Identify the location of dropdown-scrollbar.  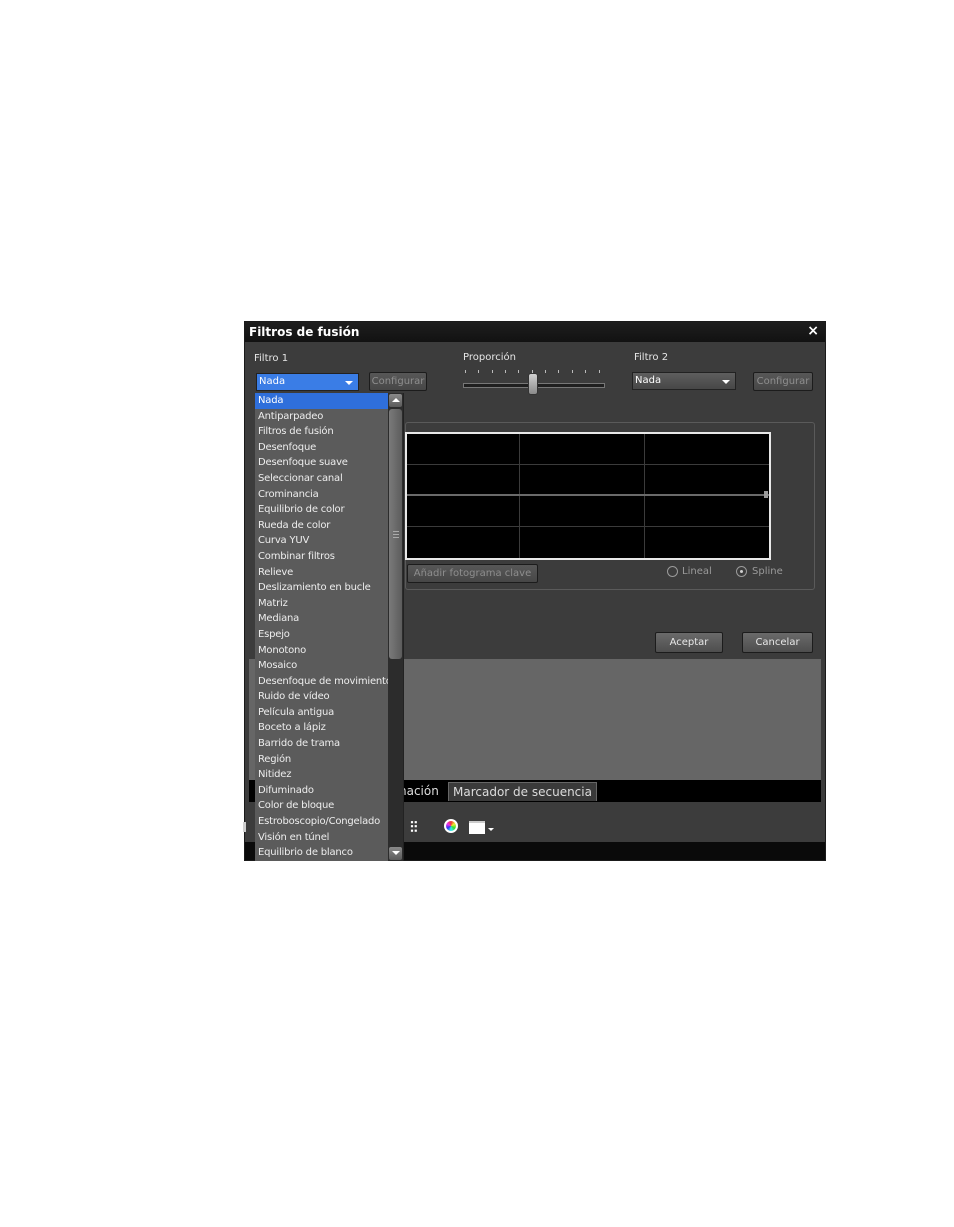
(395, 627).